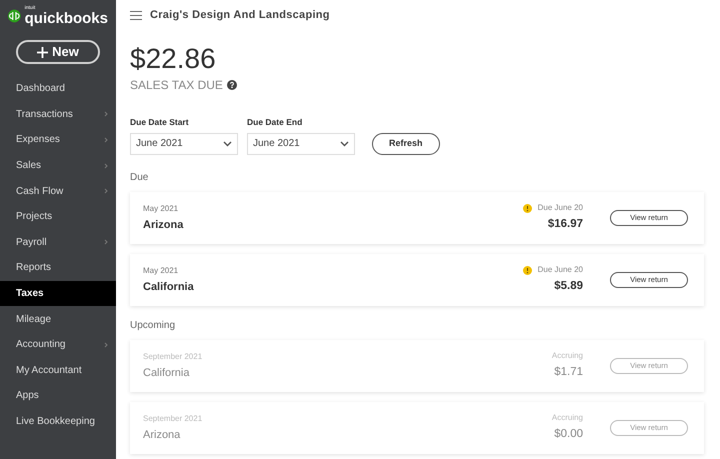 The height and width of the screenshot is (459, 720). I want to click on refresh-button: Refresh, so click(406, 143).